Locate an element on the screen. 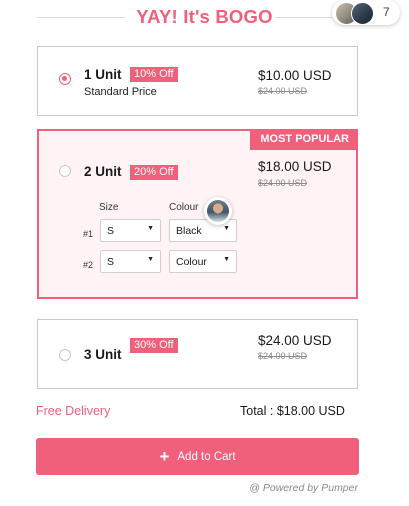 Image resolution: width=409 pixels, height=506 pixels. discount-badge: 30% Off is located at coordinates (154, 345).